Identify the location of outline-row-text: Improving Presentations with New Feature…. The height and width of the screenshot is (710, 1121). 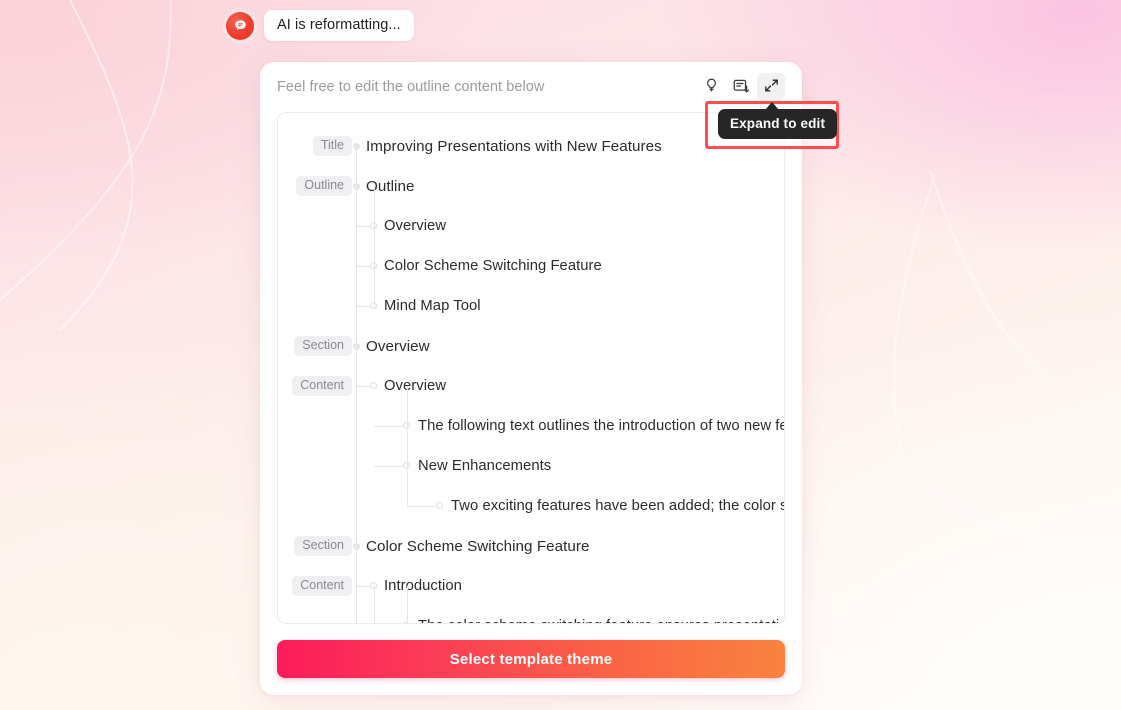
(514, 146).